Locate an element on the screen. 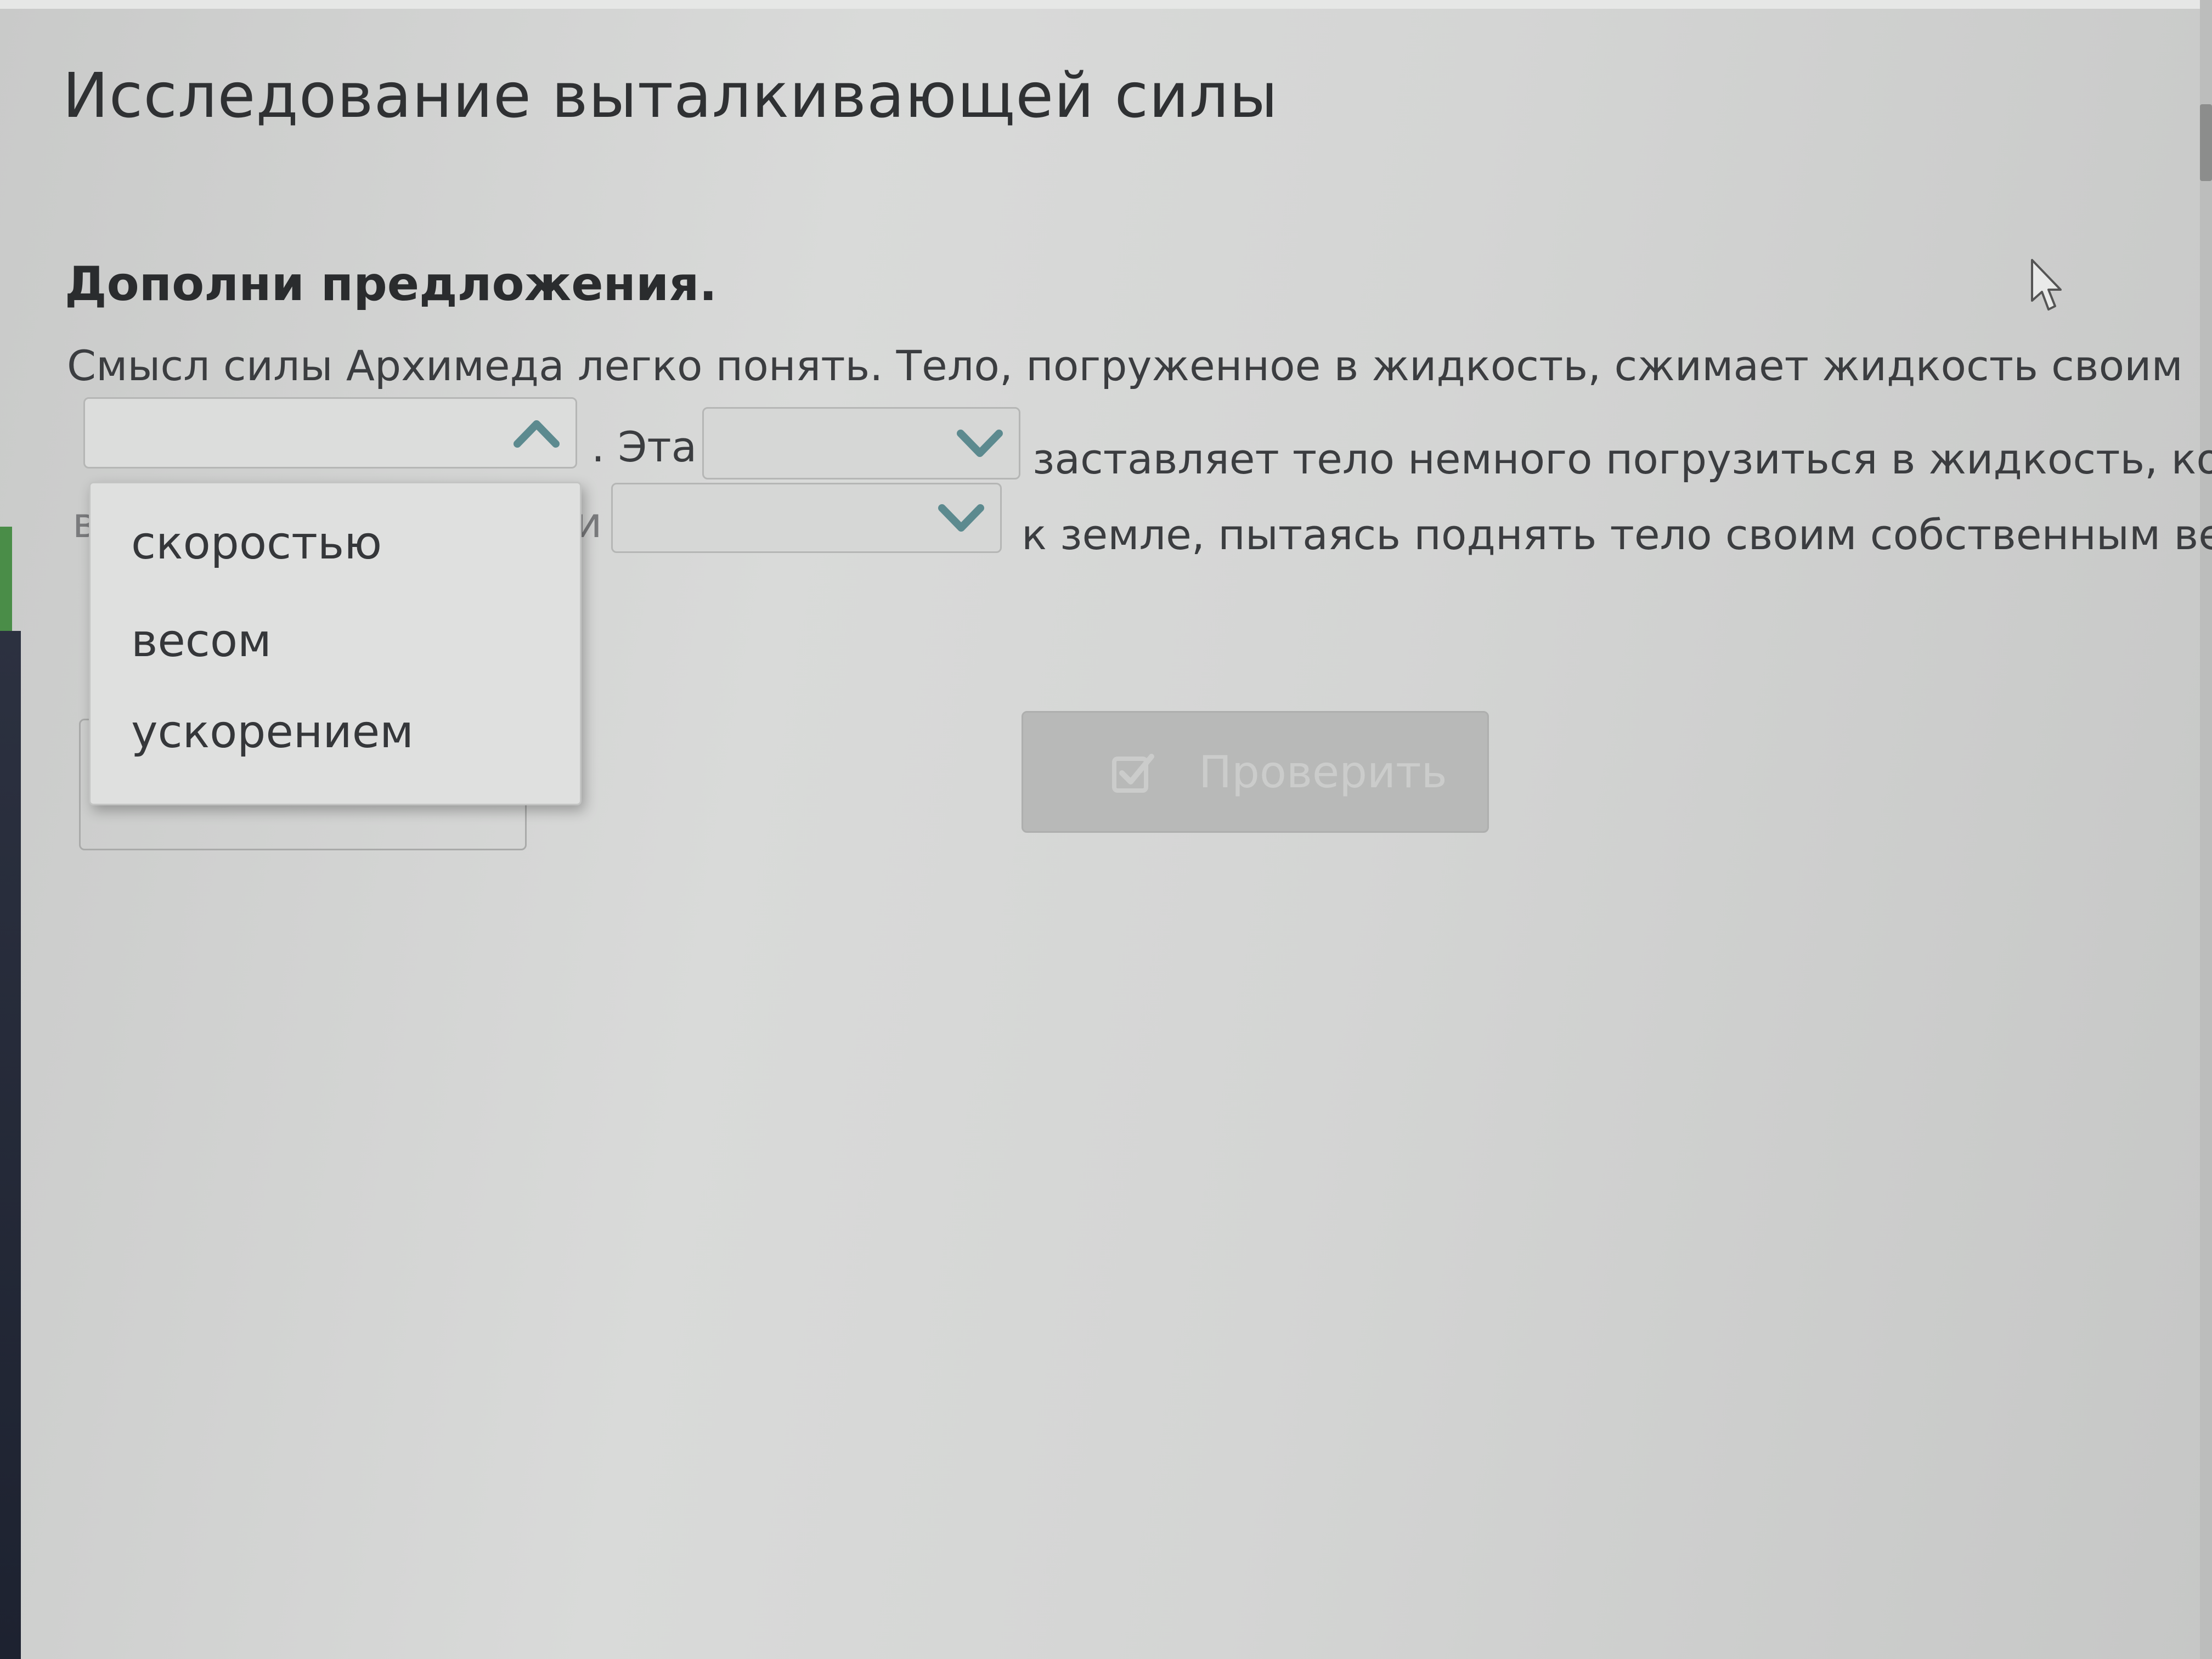  instruction-heading: Дополни предложения. is located at coordinates (392, 284).